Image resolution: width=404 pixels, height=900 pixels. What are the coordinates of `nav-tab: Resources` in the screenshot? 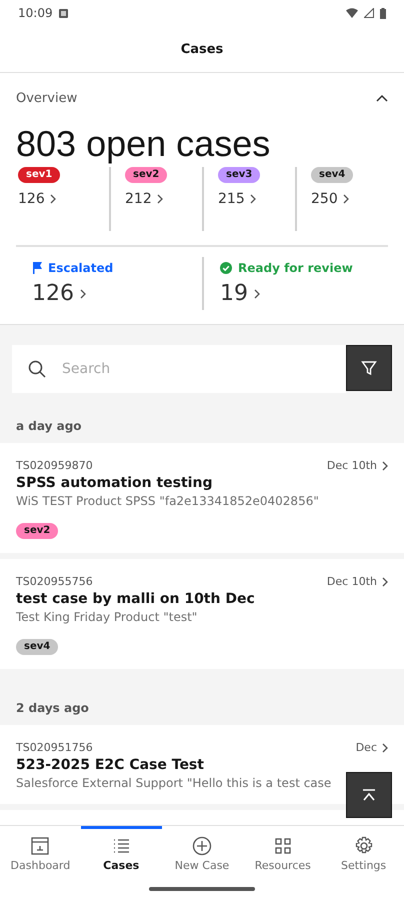 It's located at (283, 852).